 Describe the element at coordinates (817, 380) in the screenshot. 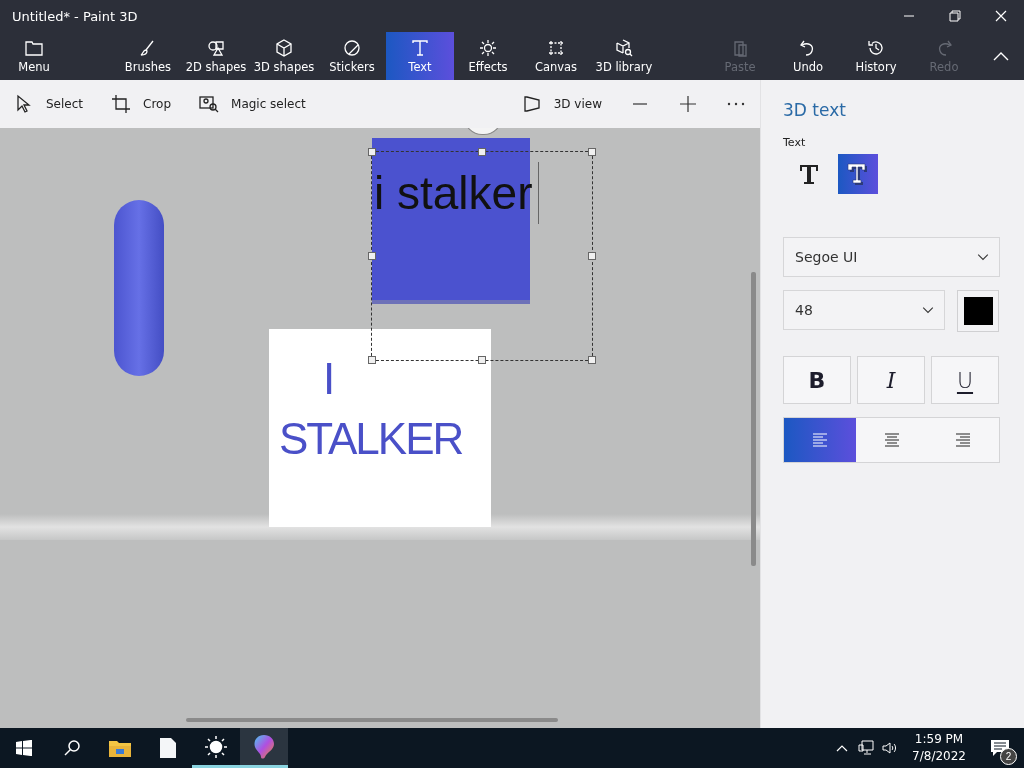

I see `bold-button: B` at that location.